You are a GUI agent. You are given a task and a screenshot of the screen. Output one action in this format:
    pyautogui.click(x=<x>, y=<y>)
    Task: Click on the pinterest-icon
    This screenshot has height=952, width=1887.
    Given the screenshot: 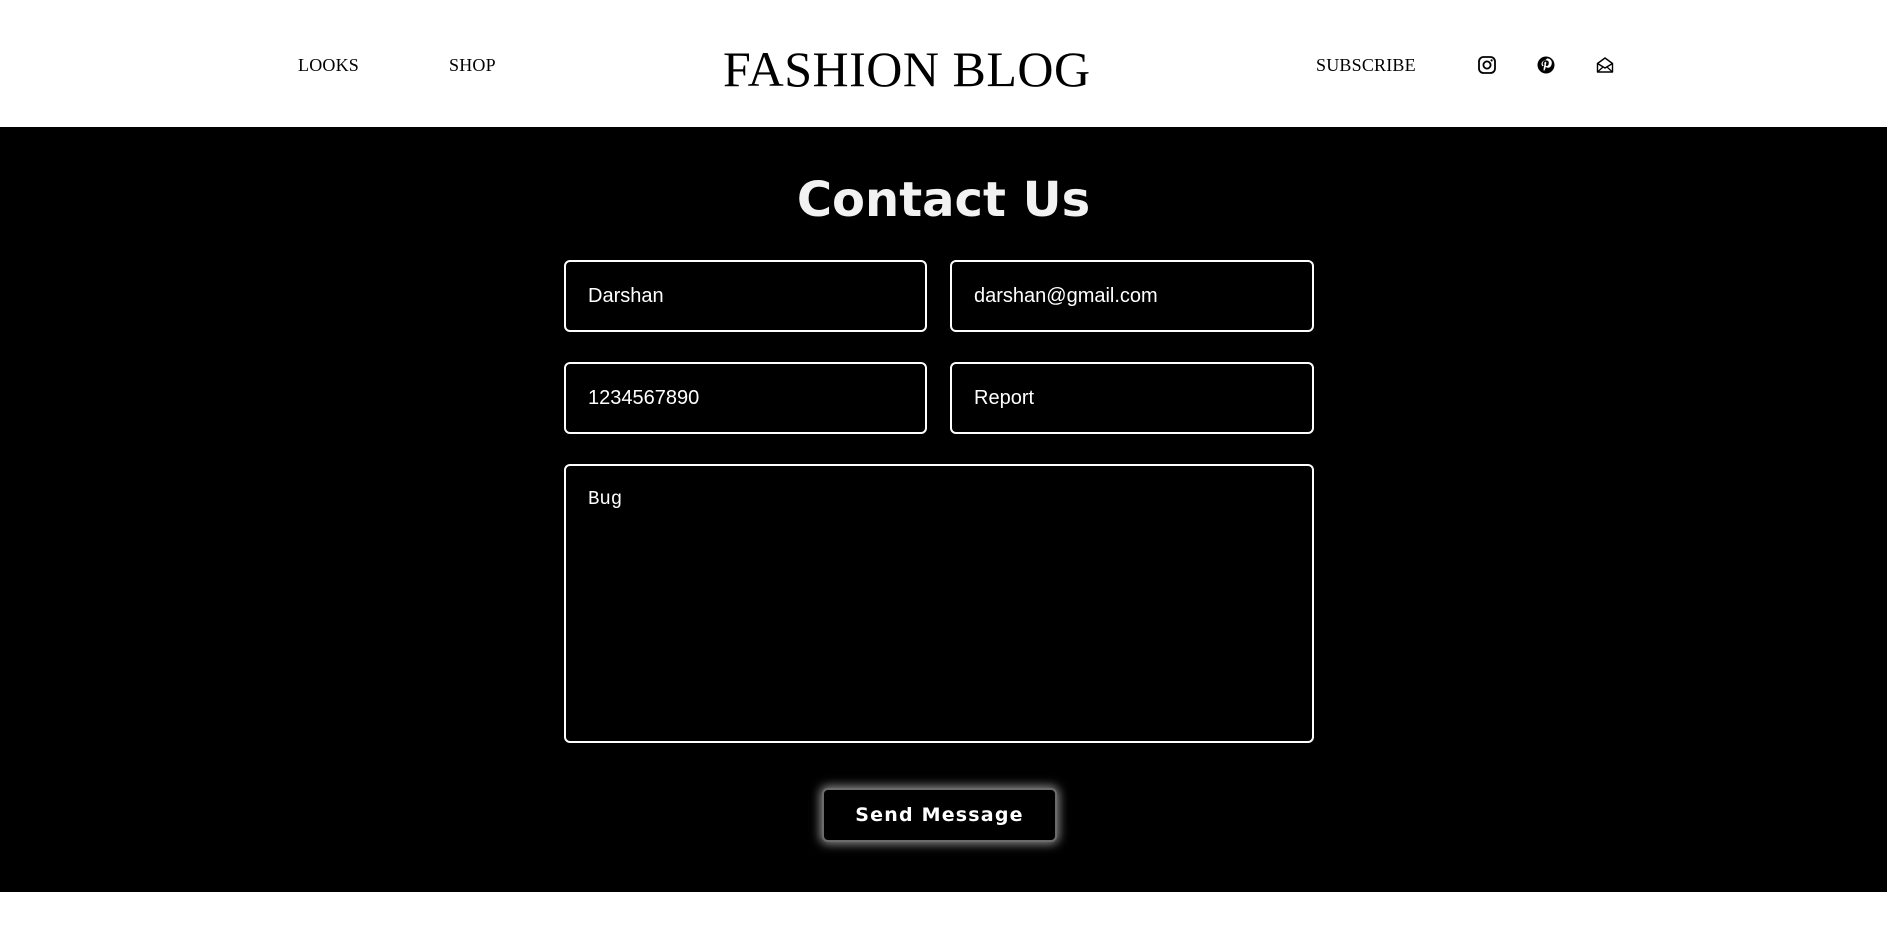 What is the action you would take?
    pyautogui.click(x=1546, y=65)
    